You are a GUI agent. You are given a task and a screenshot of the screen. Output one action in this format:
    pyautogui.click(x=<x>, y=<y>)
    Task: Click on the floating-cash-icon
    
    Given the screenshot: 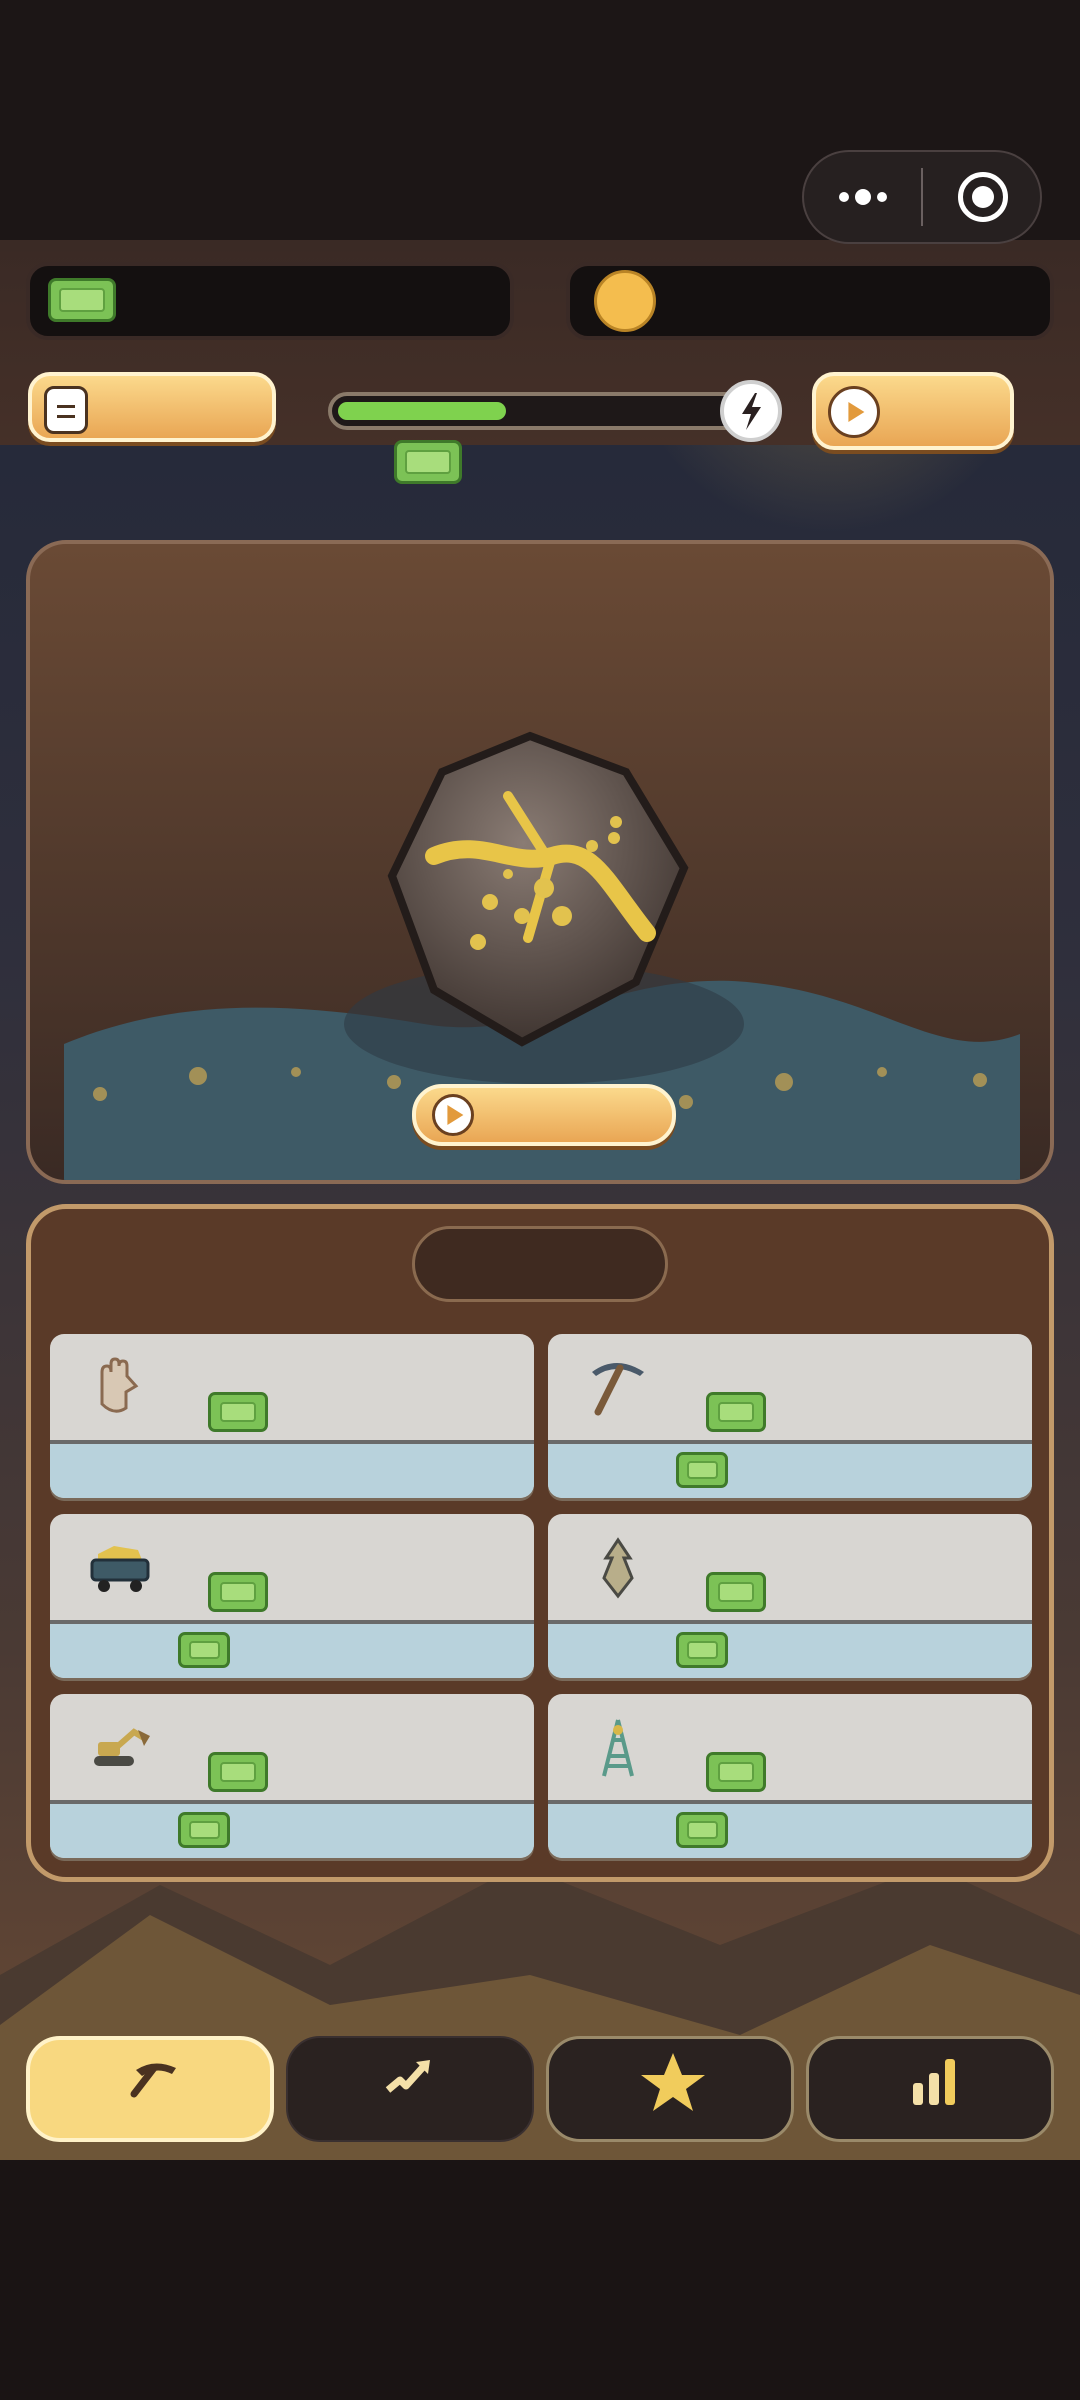 What is the action you would take?
    pyautogui.click(x=428, y=462)
    